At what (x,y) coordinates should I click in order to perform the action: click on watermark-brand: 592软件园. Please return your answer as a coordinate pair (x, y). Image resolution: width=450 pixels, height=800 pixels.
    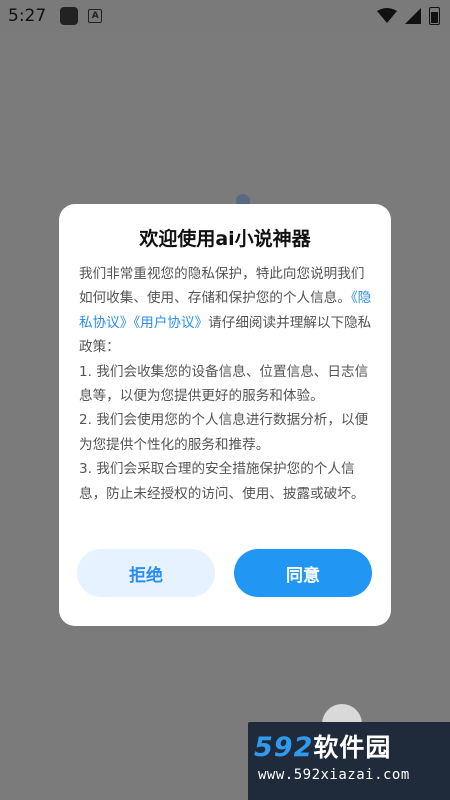
    Looking at the image, I should click on (322, 746).